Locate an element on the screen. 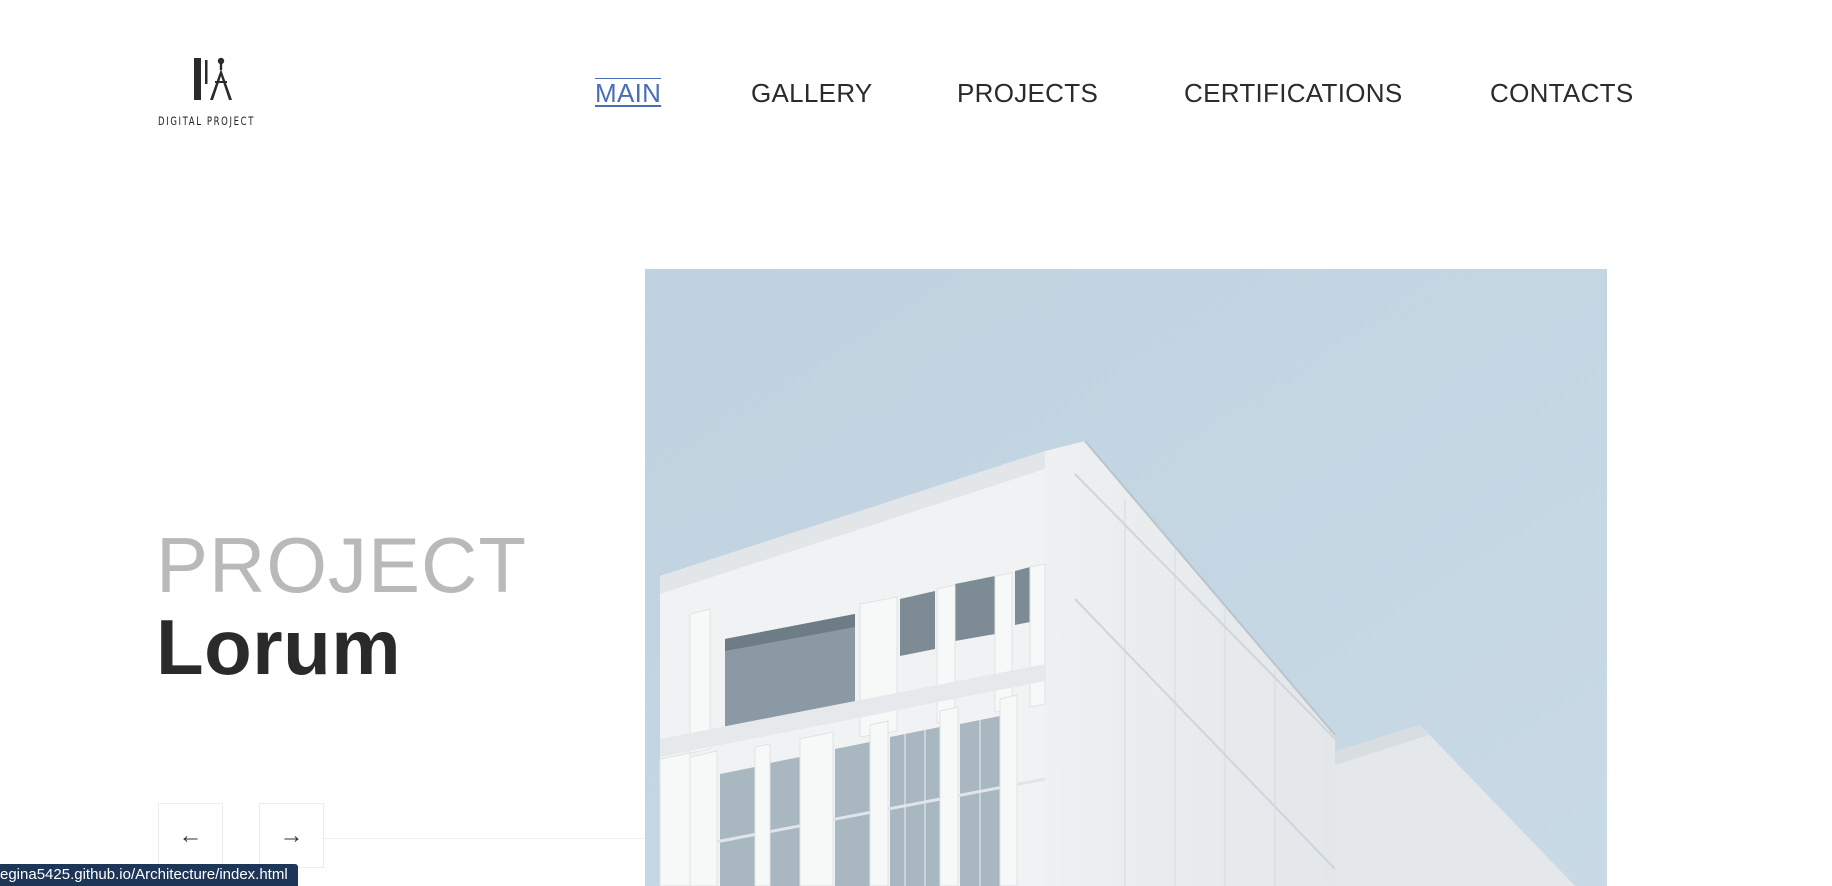 Image resolution: width=1832 pixels, height=886 pixels. site-logo: DIGITAL PROJECT is located at coordinates (215, 94).